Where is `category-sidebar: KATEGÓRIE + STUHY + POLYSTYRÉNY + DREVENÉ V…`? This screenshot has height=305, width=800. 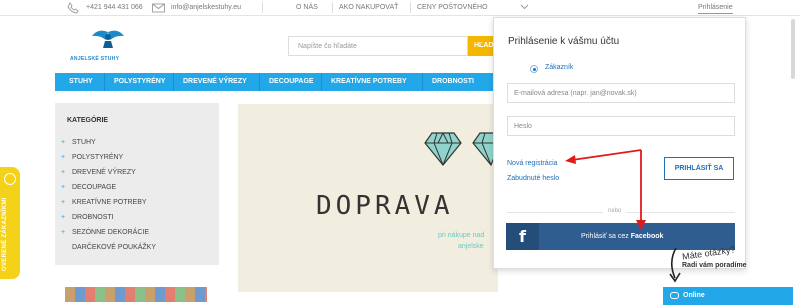 category-sidebar: KATEGÓRIE + STUHY + POLYSTYRÉNY + DREVENÉ V… is located at coordinates (137, 184).